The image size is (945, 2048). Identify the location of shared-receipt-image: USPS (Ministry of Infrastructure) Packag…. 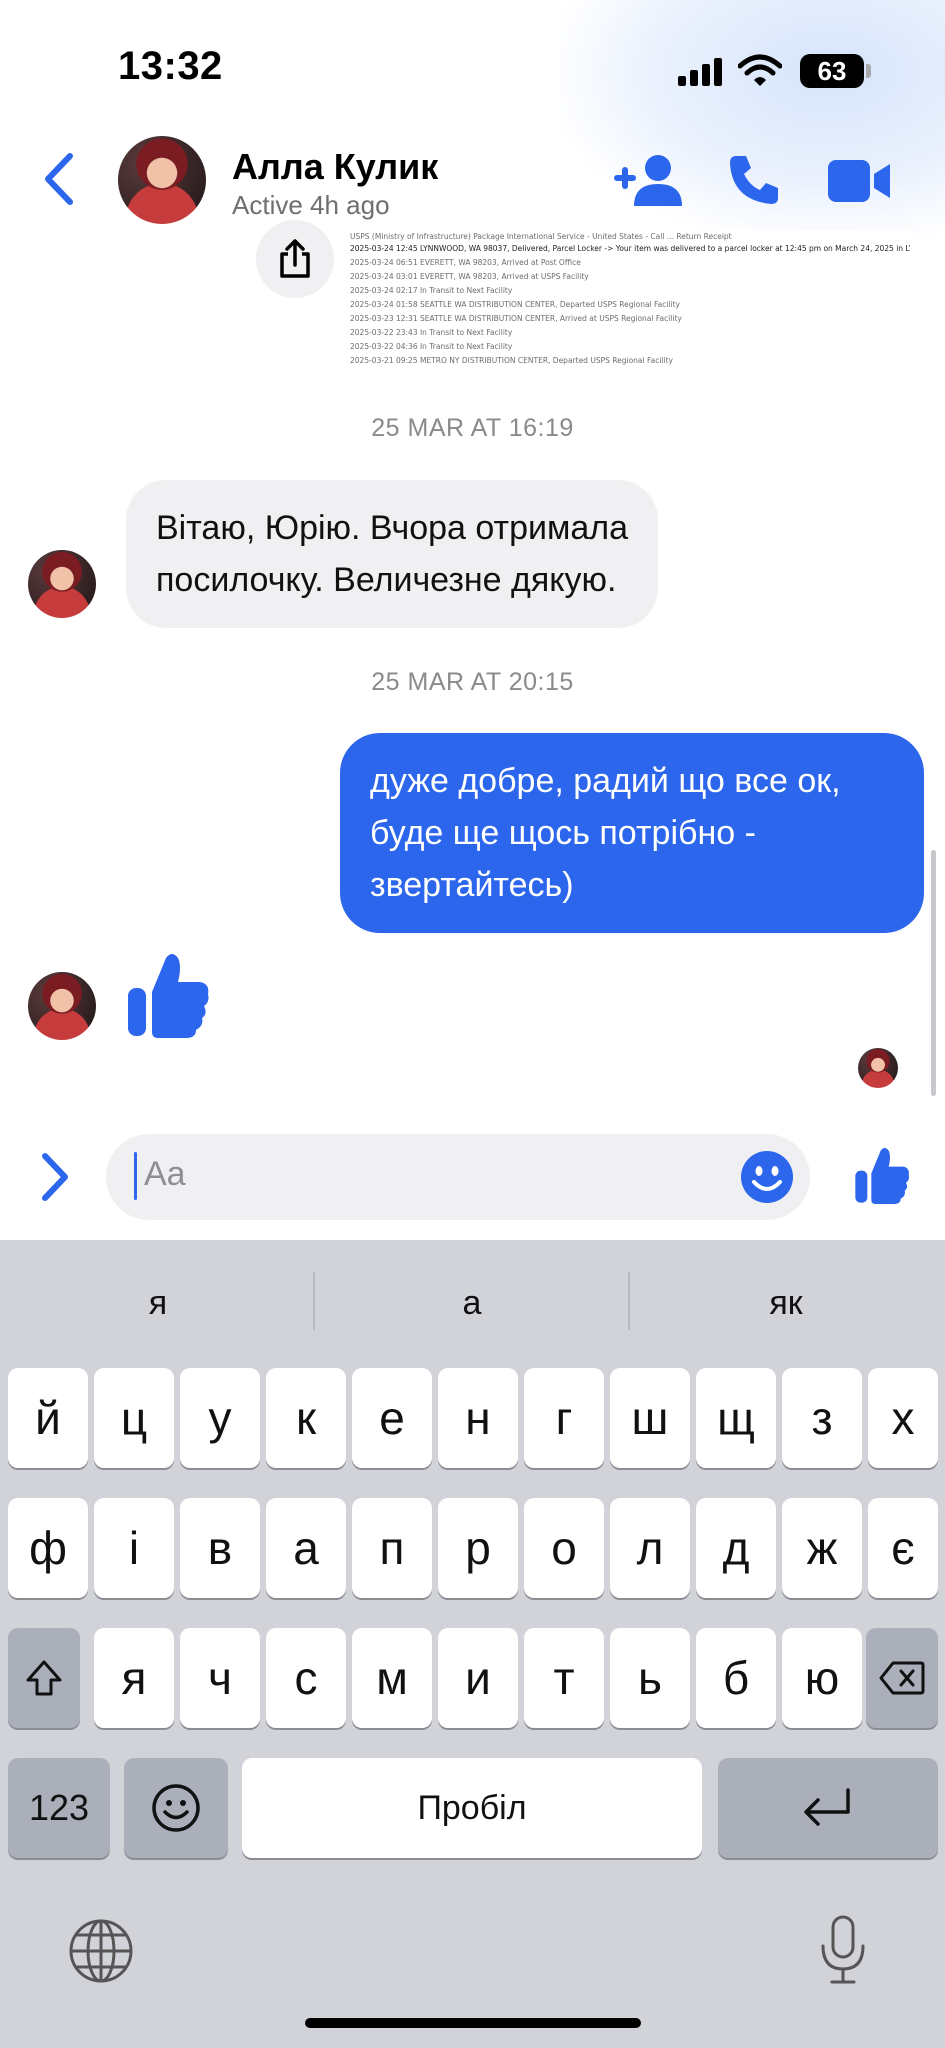
(630, 300).